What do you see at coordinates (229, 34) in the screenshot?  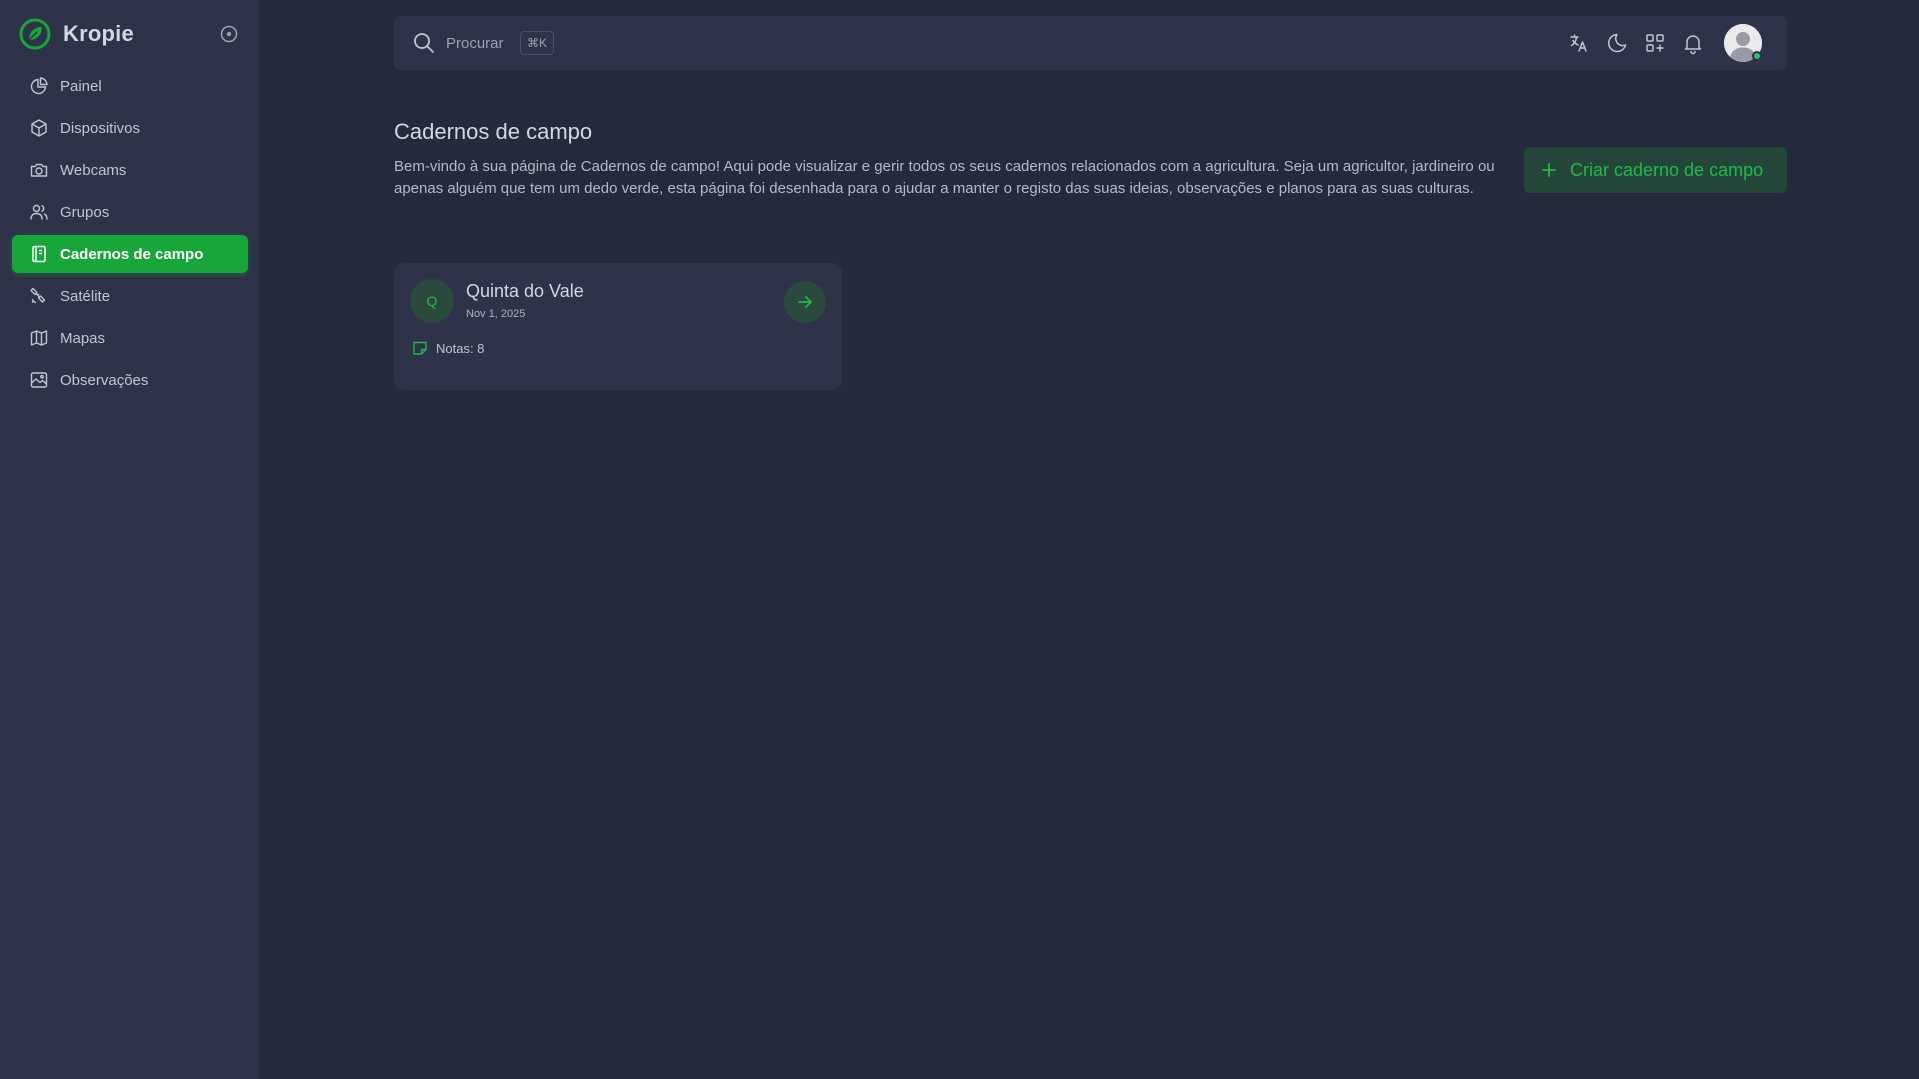 I see `collapse-sidebar-icon` at bounding box center [229, 34].